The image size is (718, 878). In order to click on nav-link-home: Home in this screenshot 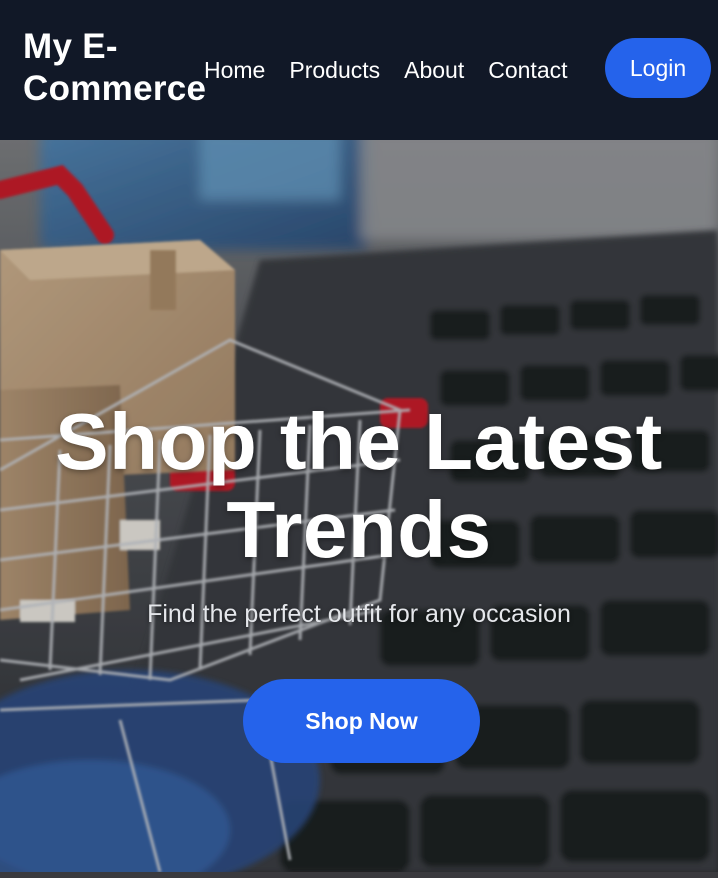, I will do `click(234, 70)`.